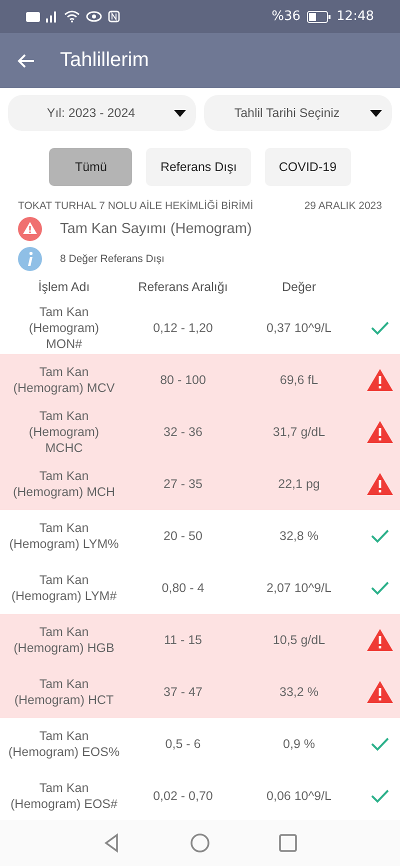 The image size is (400, 866). I want to click on filter-button: Tümü, so click(90, 167).